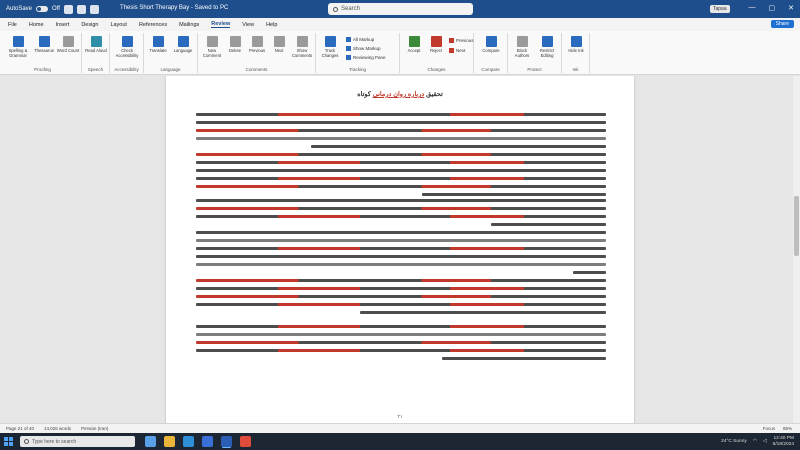  Describe the element at coordinates (360, 39) in the screenshot. I see `markup-dropdown: All Markup` at that location.